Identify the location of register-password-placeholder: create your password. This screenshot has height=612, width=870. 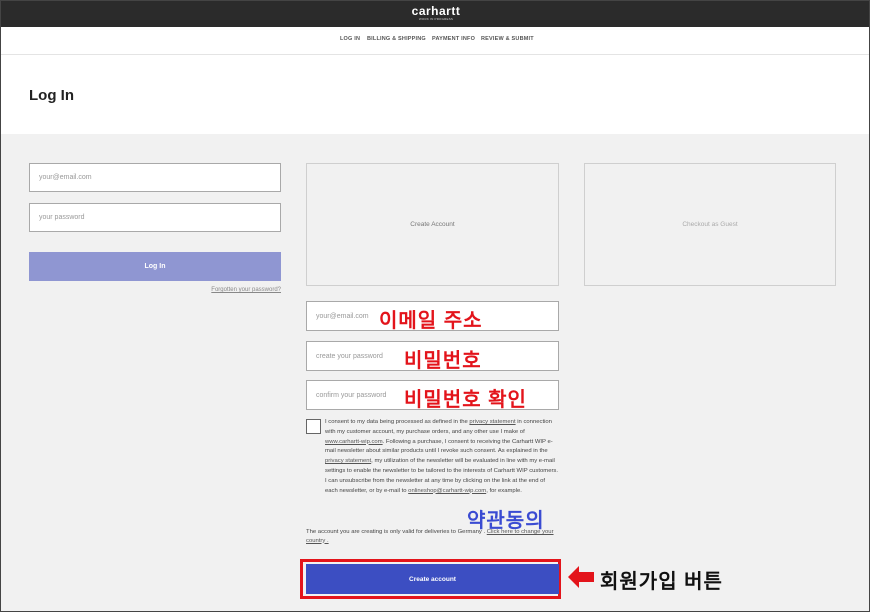
(349, 356).